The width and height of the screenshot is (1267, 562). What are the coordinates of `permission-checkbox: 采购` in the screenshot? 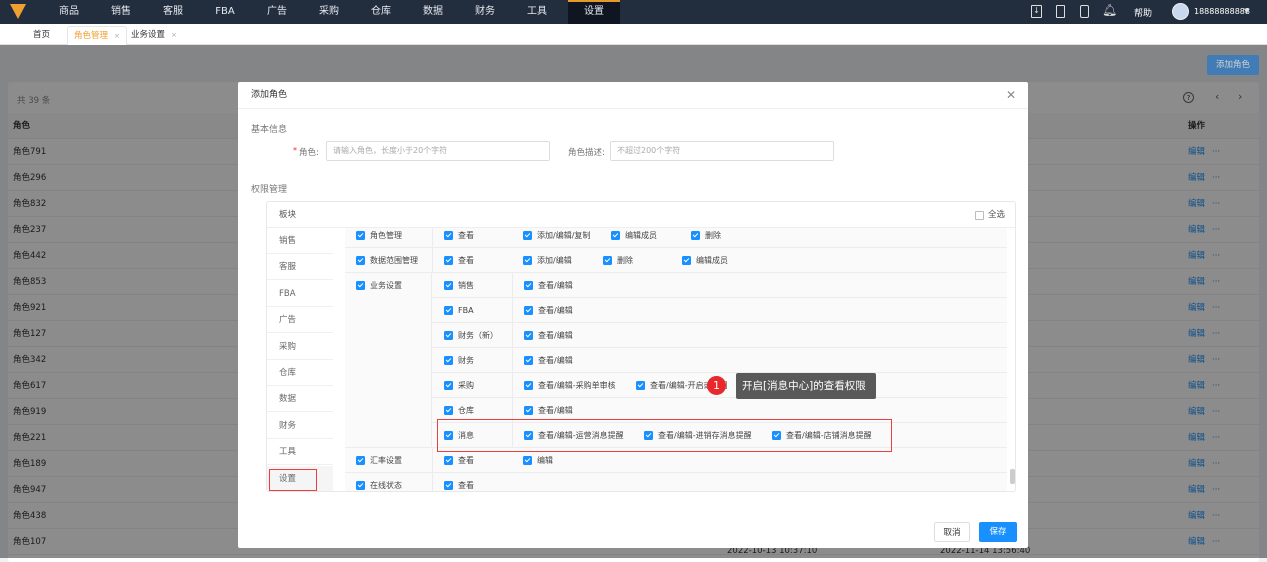 It's located at (459, 385).